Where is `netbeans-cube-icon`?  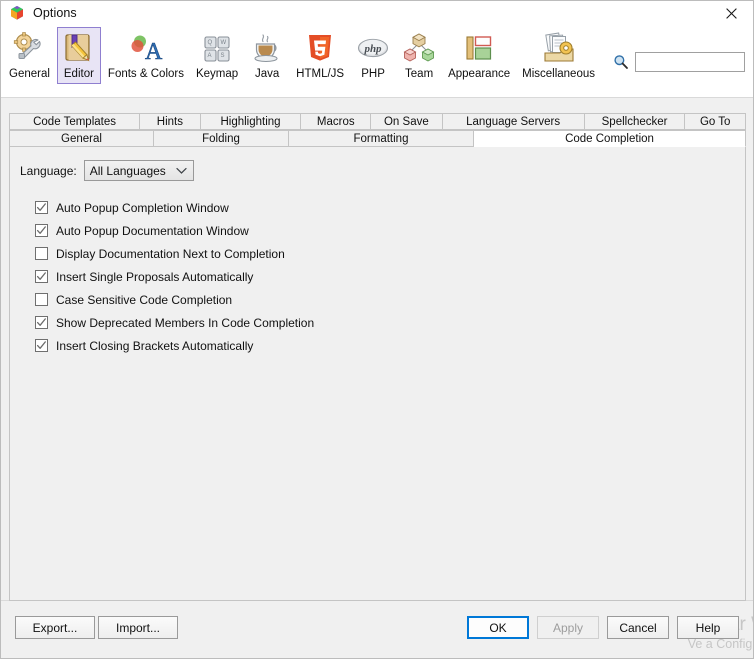 netbeans-cube-icon is located at coordinates (17, 13).